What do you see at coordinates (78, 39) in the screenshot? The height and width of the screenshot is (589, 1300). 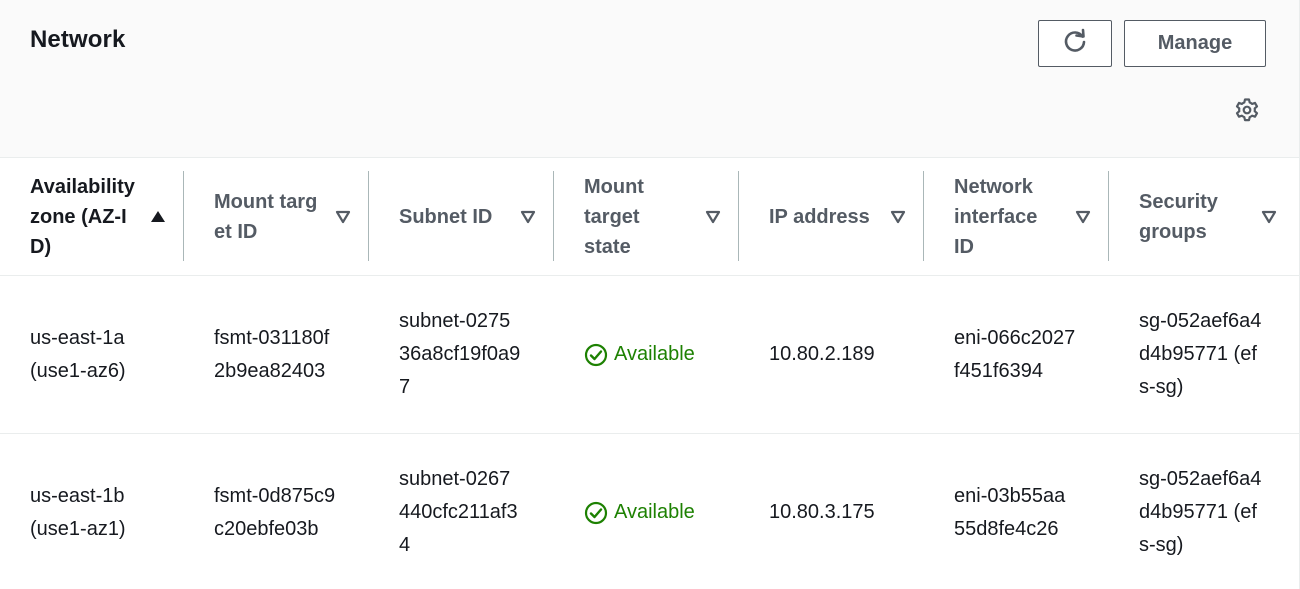 I see `panel-title: Network` at bounding box center [78, 39].